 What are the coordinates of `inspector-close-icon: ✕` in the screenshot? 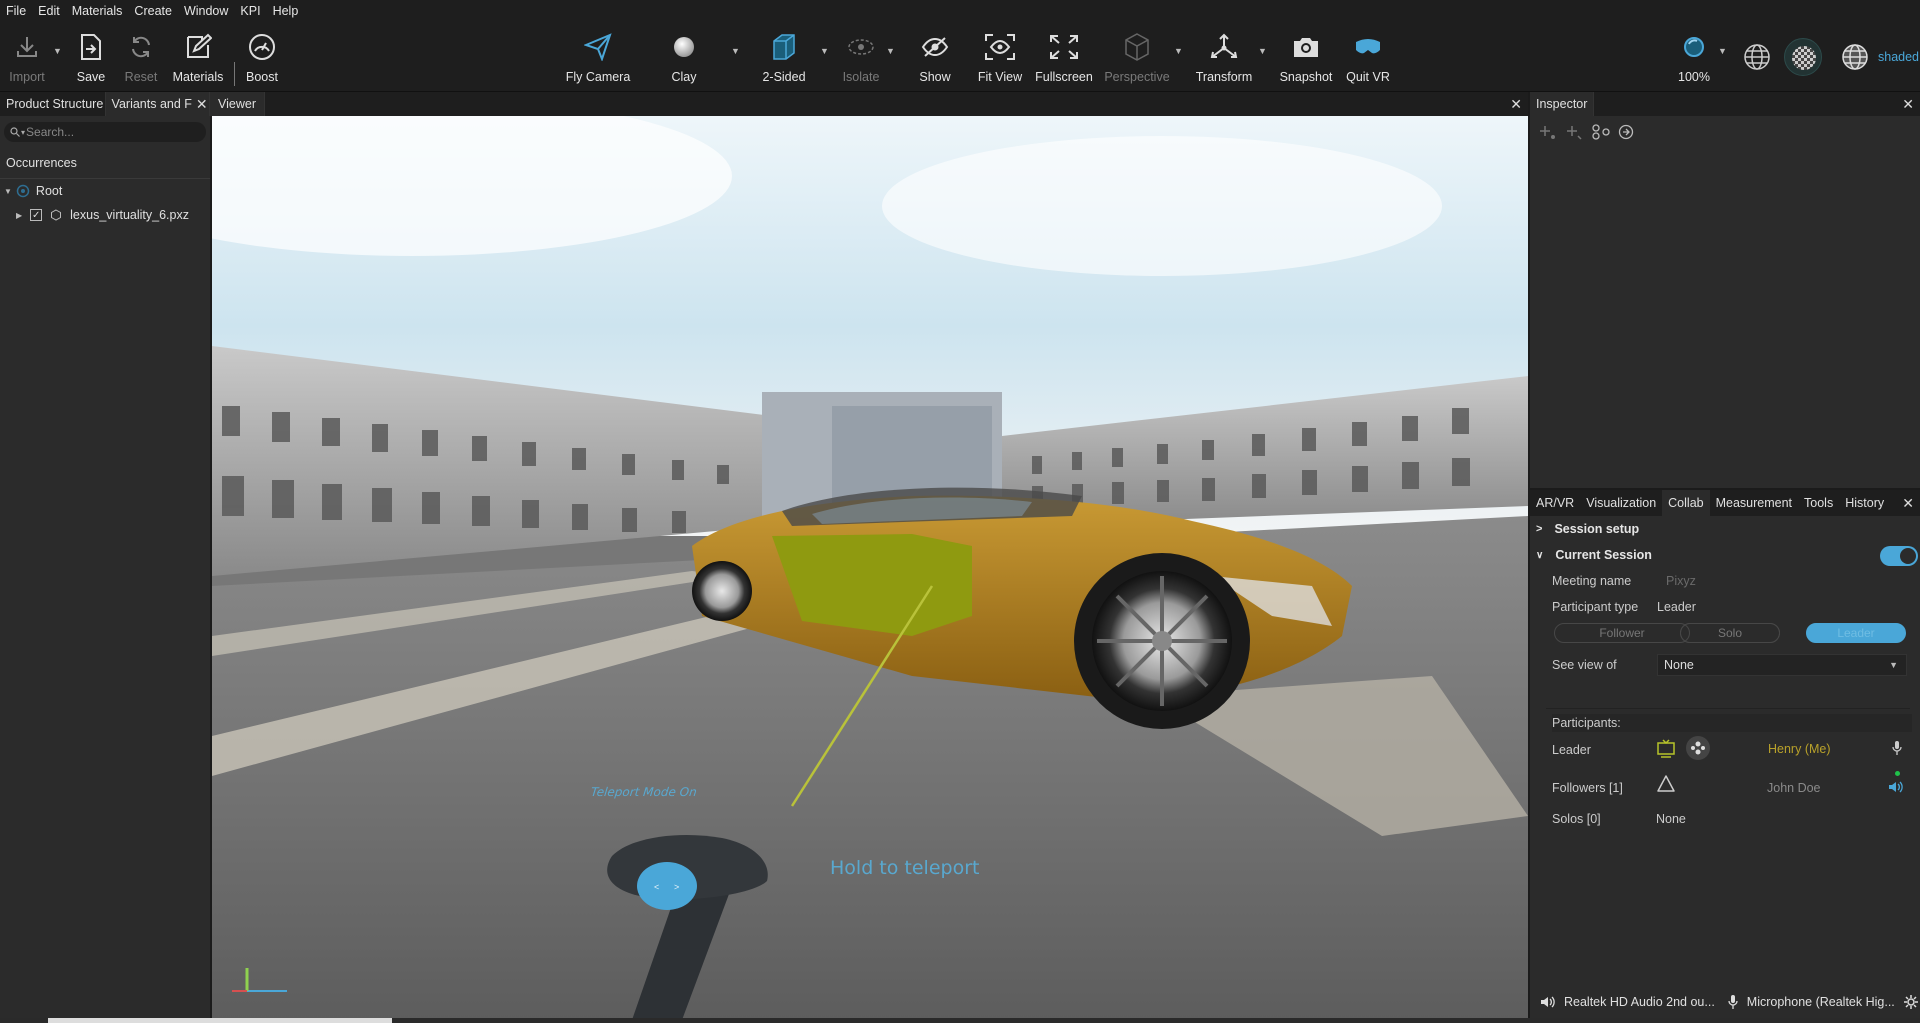 It's located at (1908, 104).